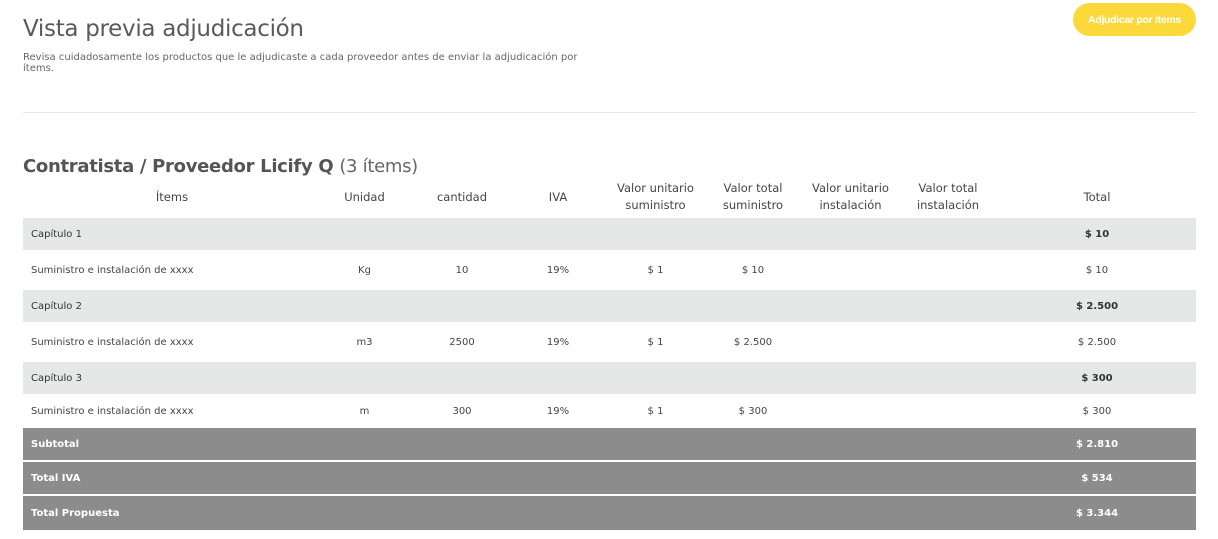 This screenshot has height=539, width=1218. I want to click on chapter-total: $ 2.500, so click(1097, 306).